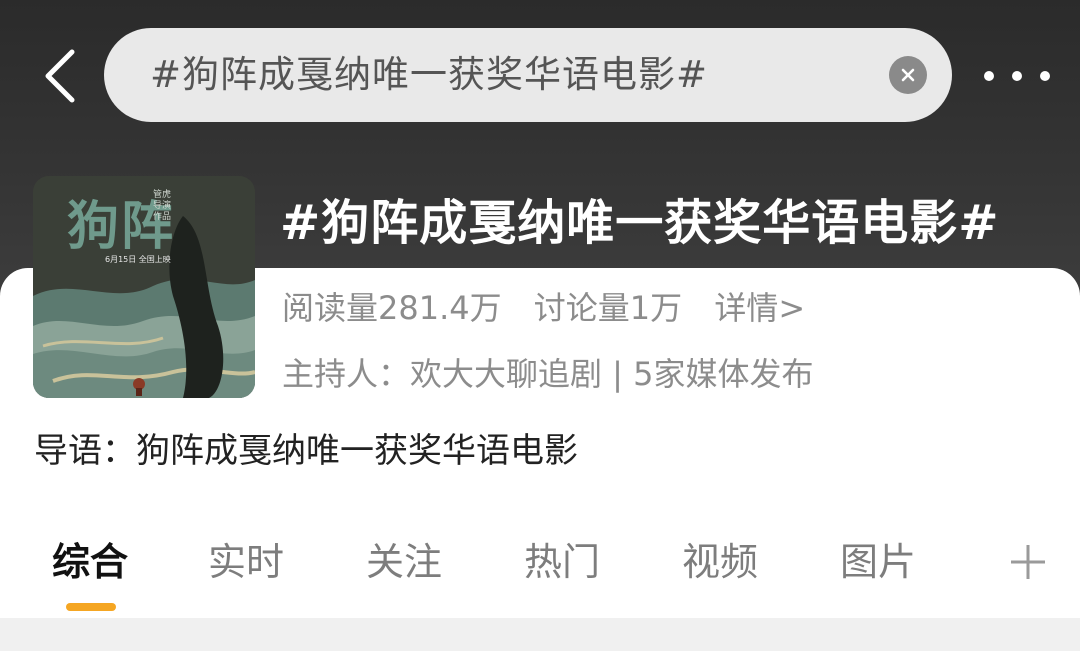 This screenshot has width=1080, height=651. I want to click on plus-icon, so click(1028, 562).